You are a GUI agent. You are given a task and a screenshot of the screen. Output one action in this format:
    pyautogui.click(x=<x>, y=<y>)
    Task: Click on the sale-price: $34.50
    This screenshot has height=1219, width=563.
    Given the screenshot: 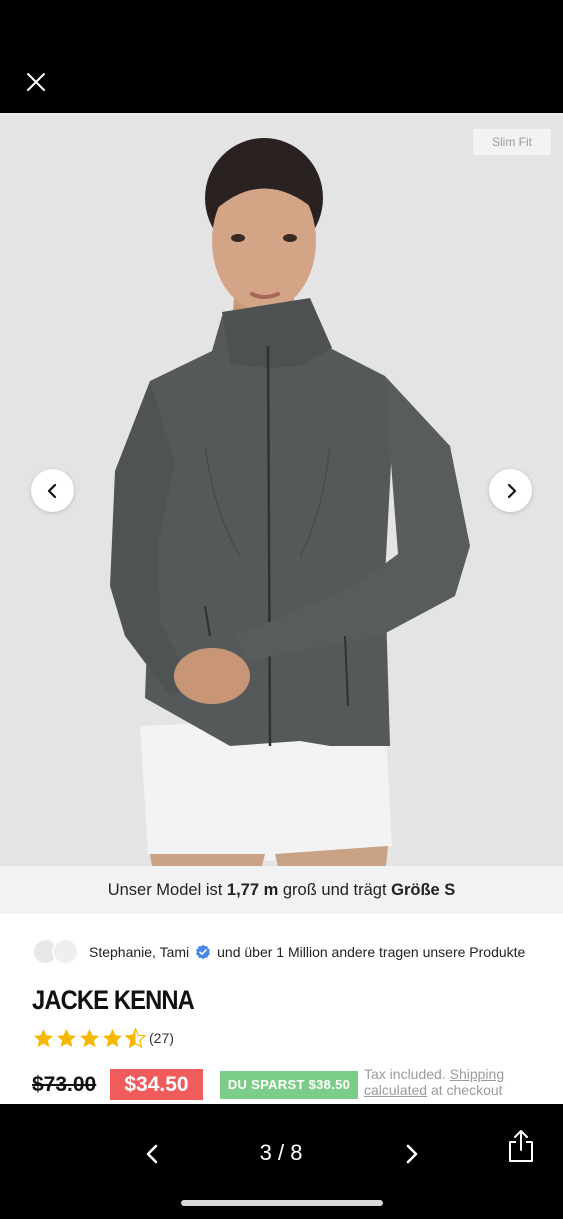 What is the action you would take?
    pyautogui.click(x=156, y=1084)
    